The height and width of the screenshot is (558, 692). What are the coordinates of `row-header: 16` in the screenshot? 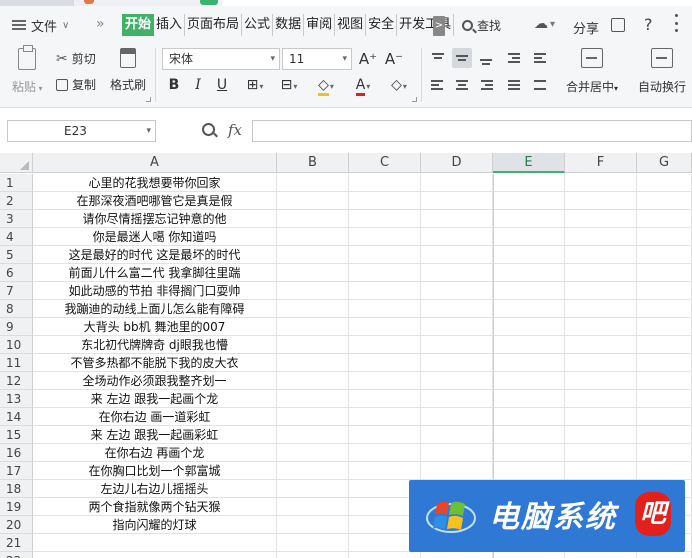 It's located at (16, 453).